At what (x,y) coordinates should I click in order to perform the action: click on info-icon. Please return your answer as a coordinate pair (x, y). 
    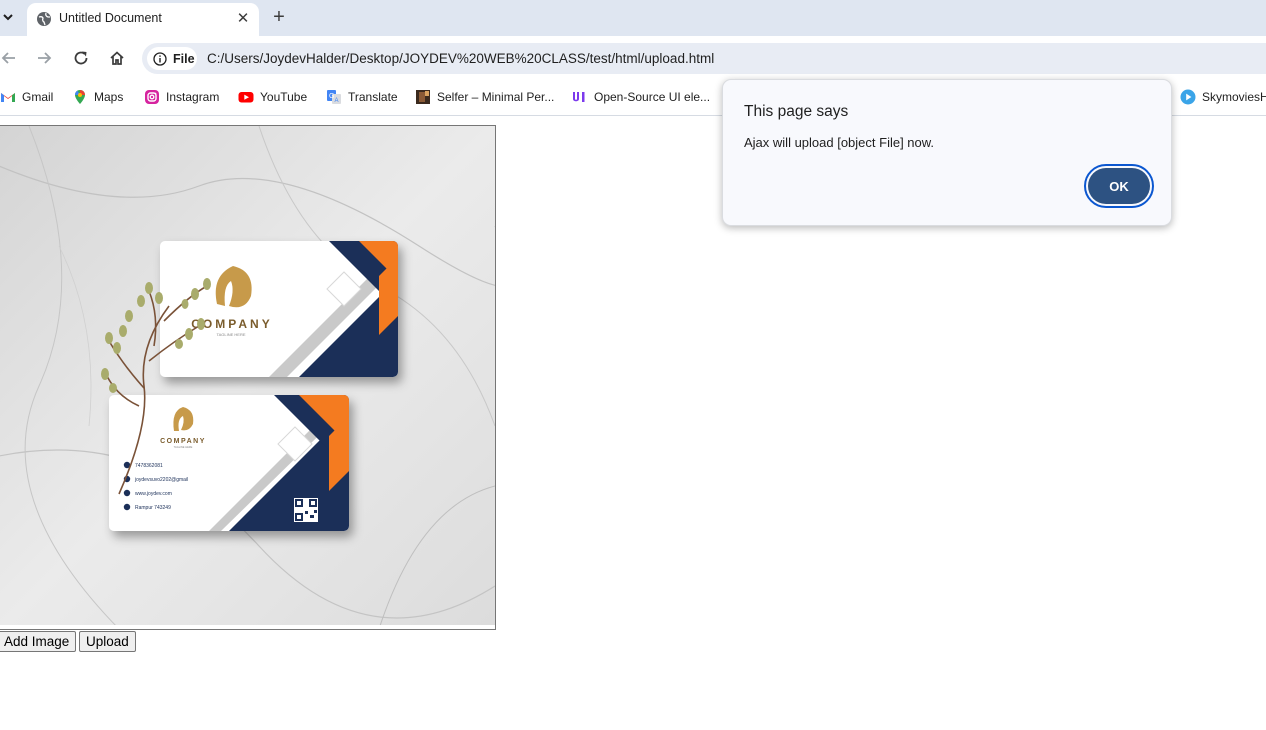
    Looking at the image, I should click on (160, 58).